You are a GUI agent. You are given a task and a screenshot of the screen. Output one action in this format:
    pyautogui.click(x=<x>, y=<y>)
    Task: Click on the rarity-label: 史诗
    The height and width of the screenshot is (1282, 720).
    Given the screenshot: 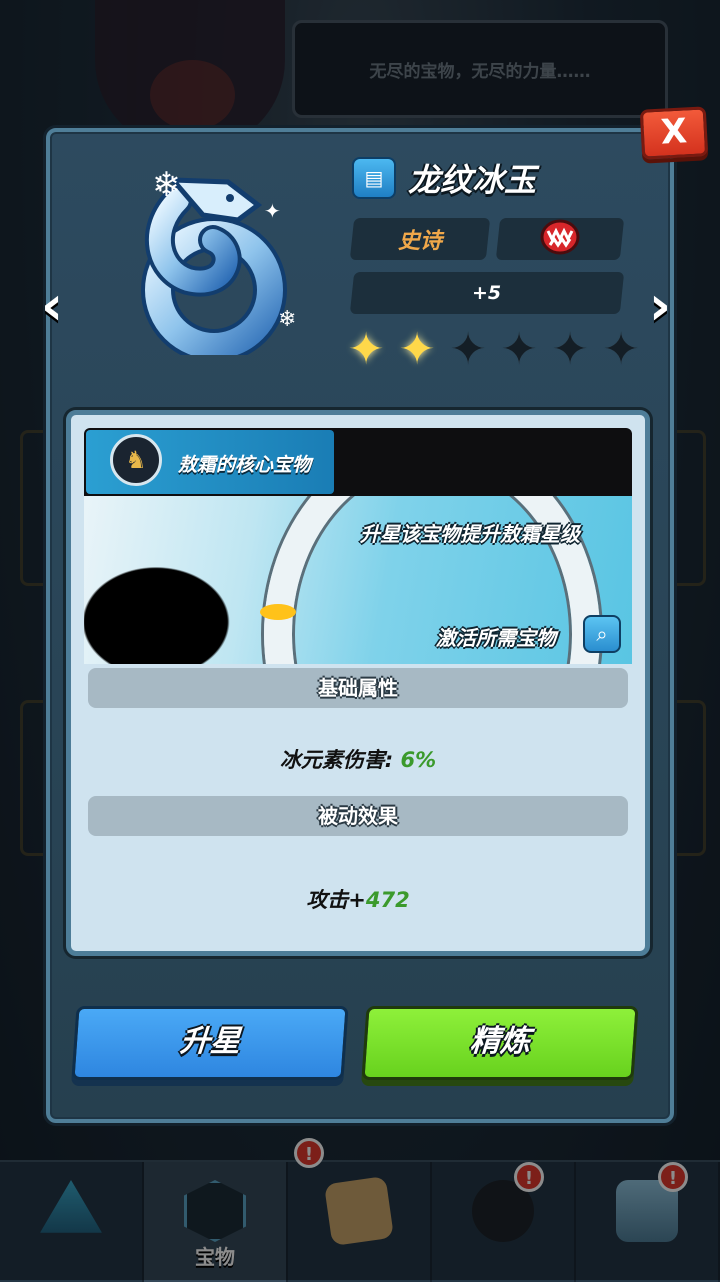 What is the action you would take?
    pyautogui.click(x=419, y=241)
    